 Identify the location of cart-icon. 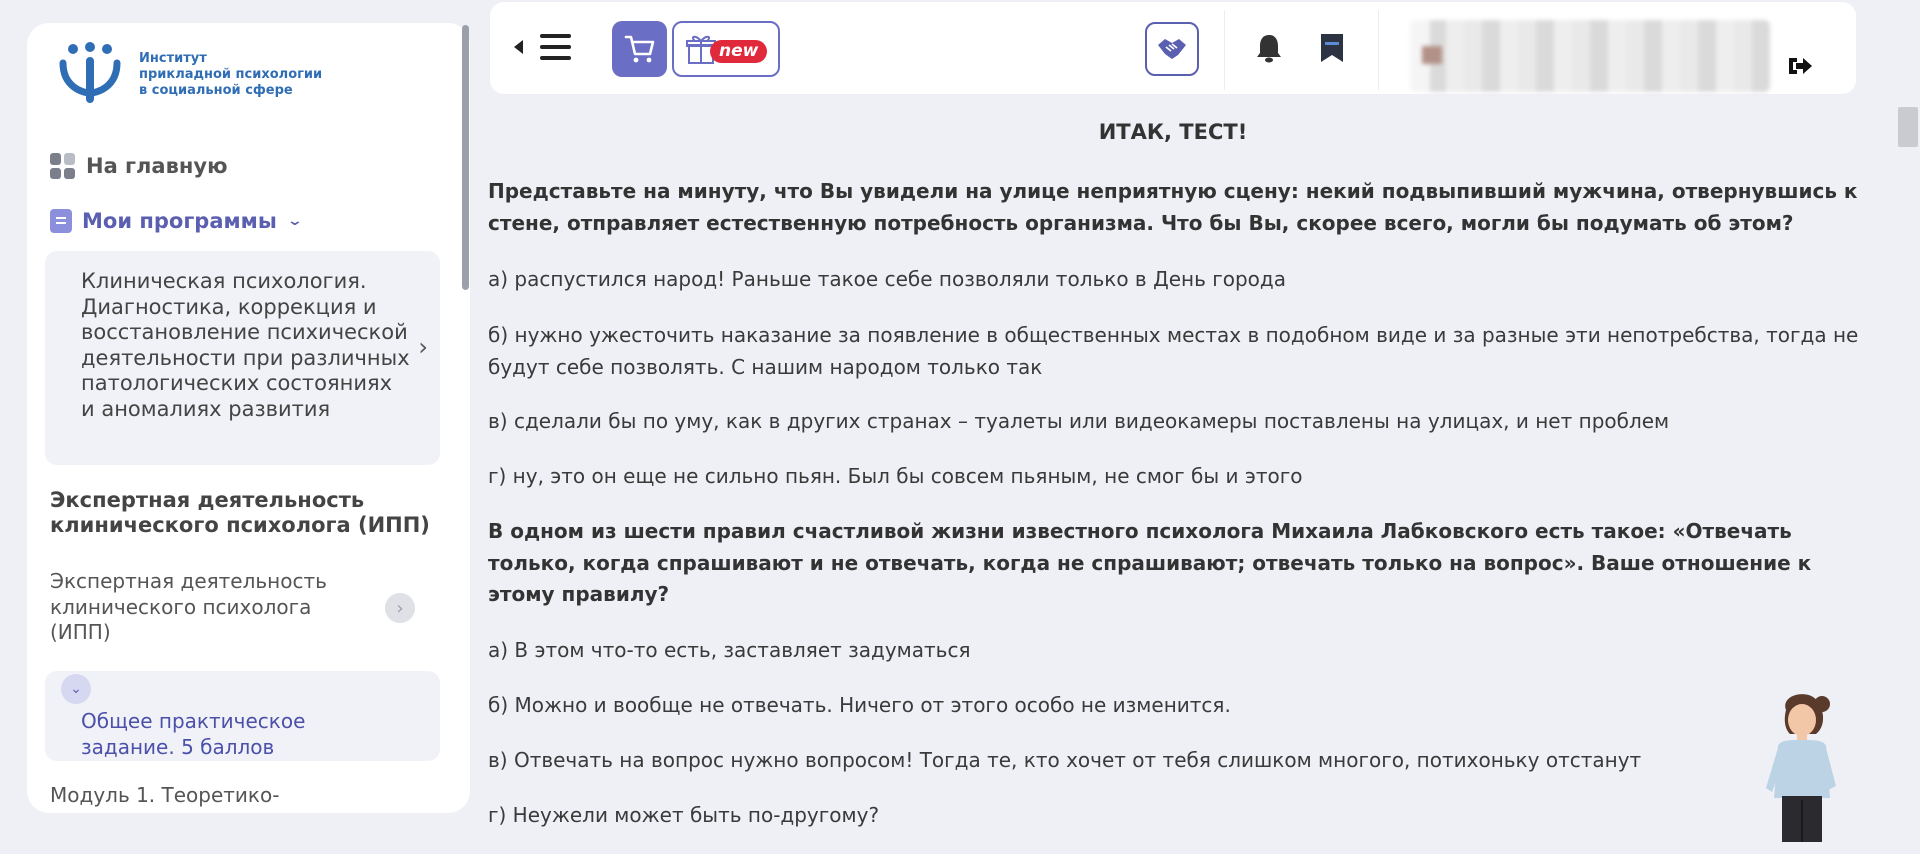
(639, 49).